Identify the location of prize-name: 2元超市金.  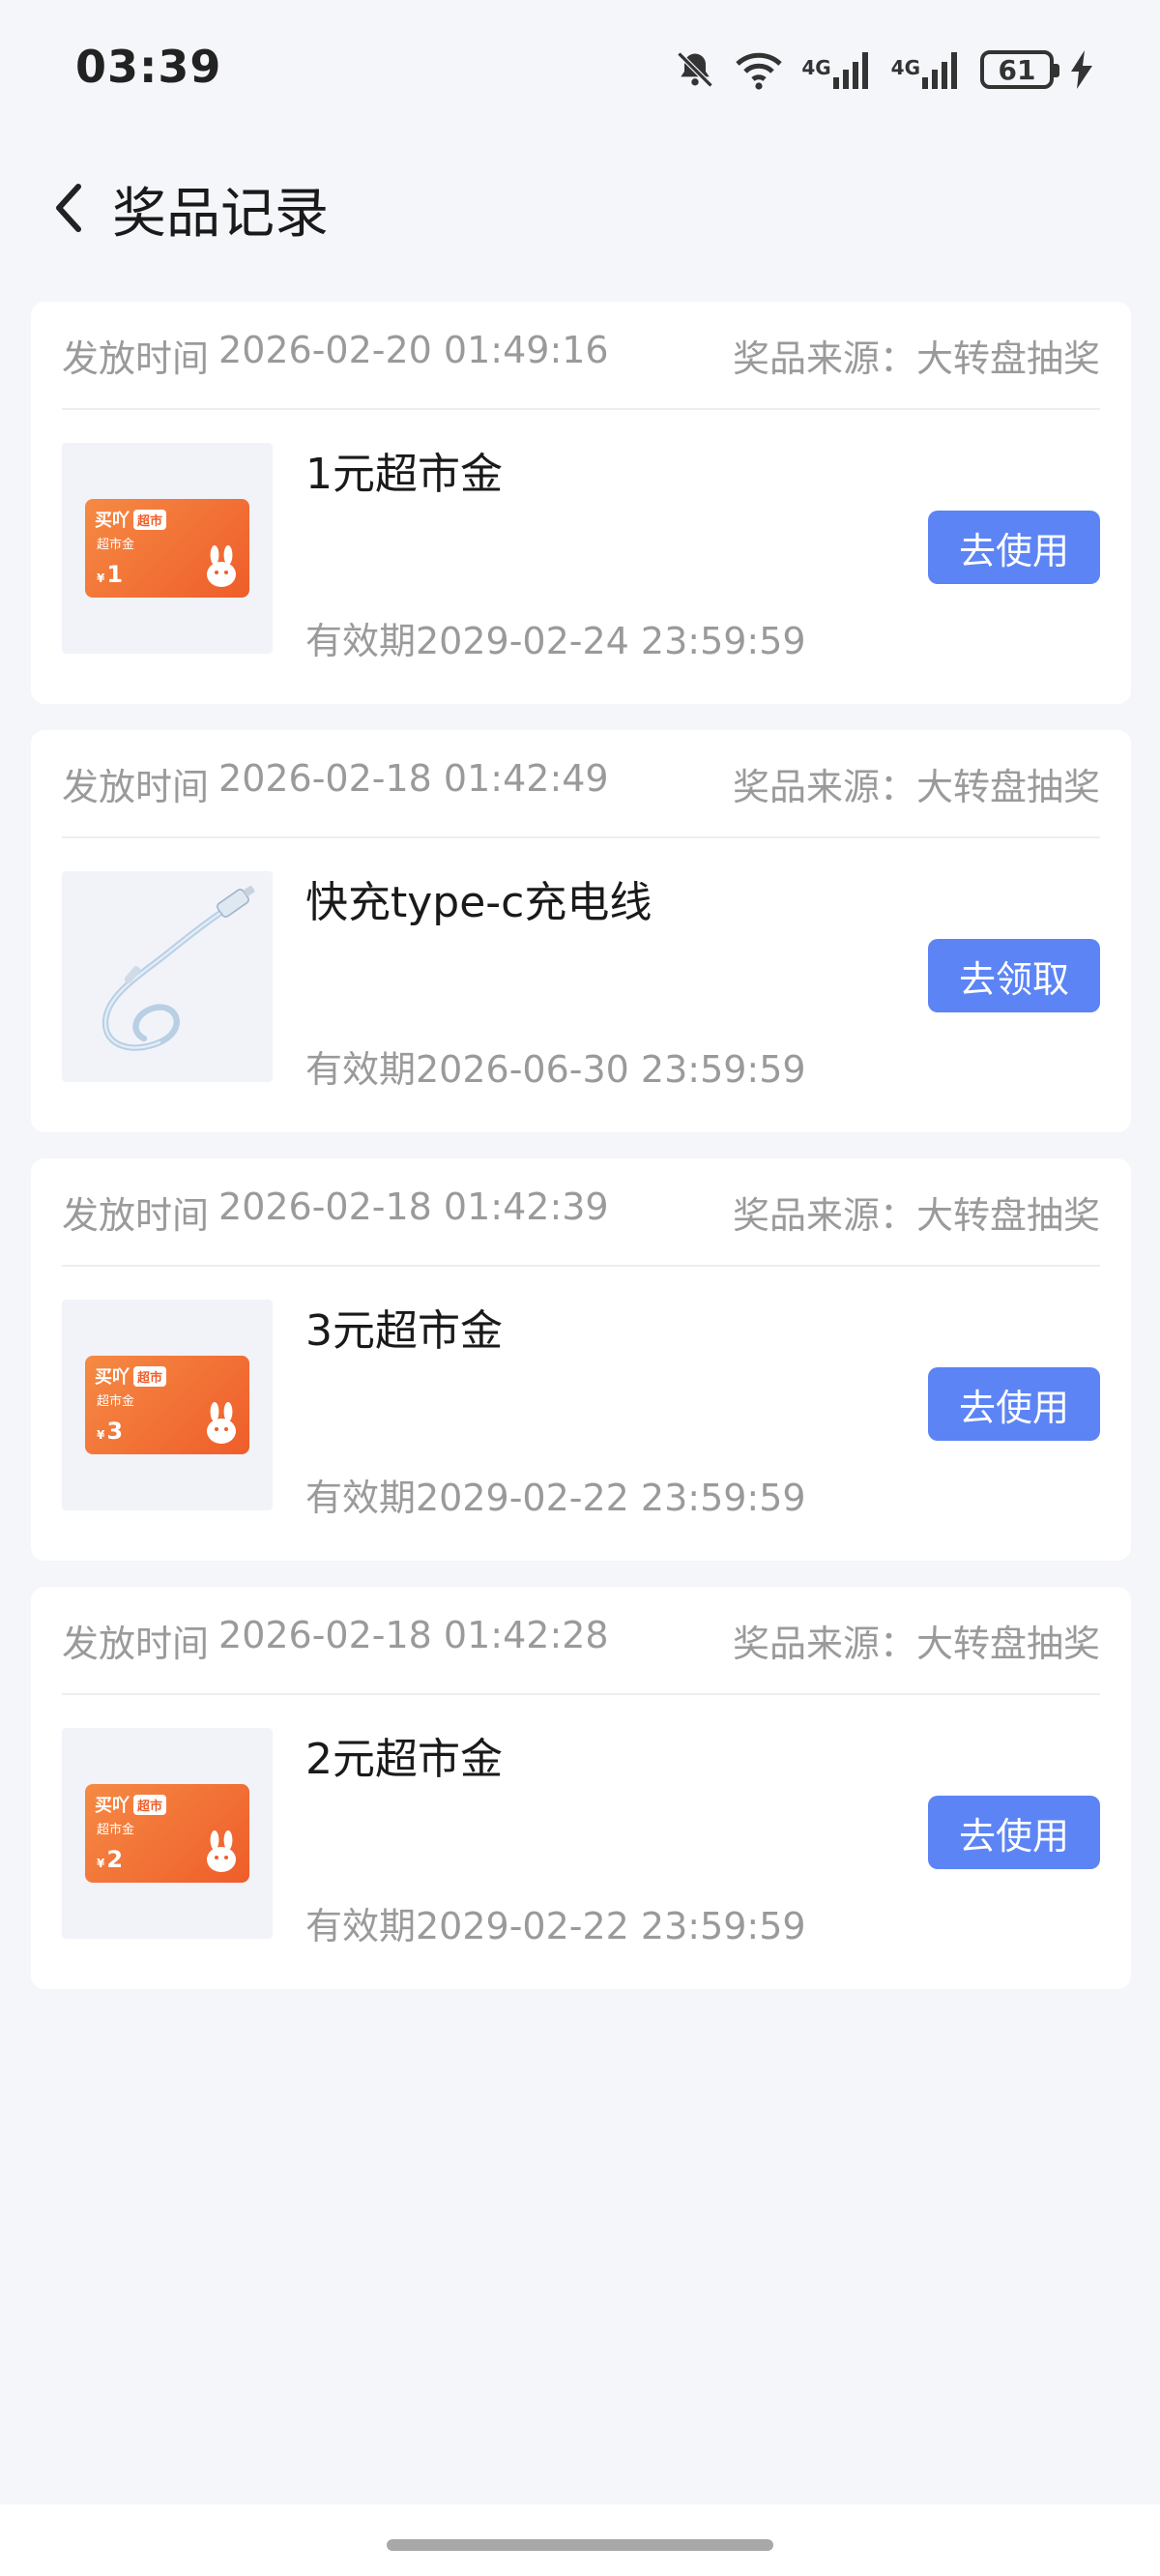
(404, 1759).